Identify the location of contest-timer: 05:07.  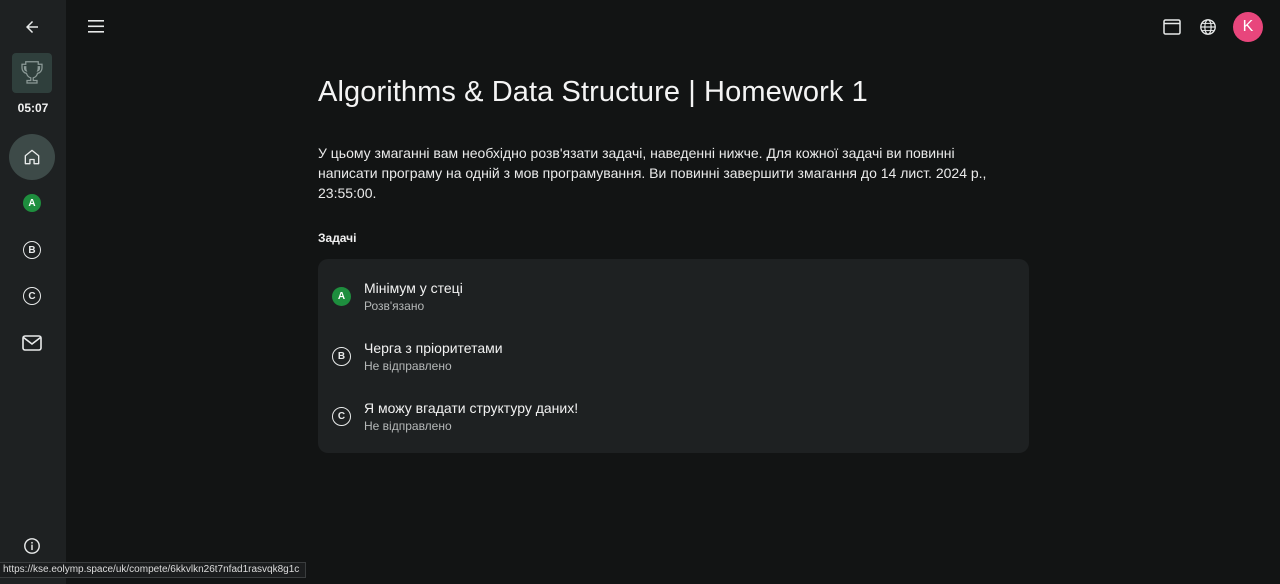
(33, 108).